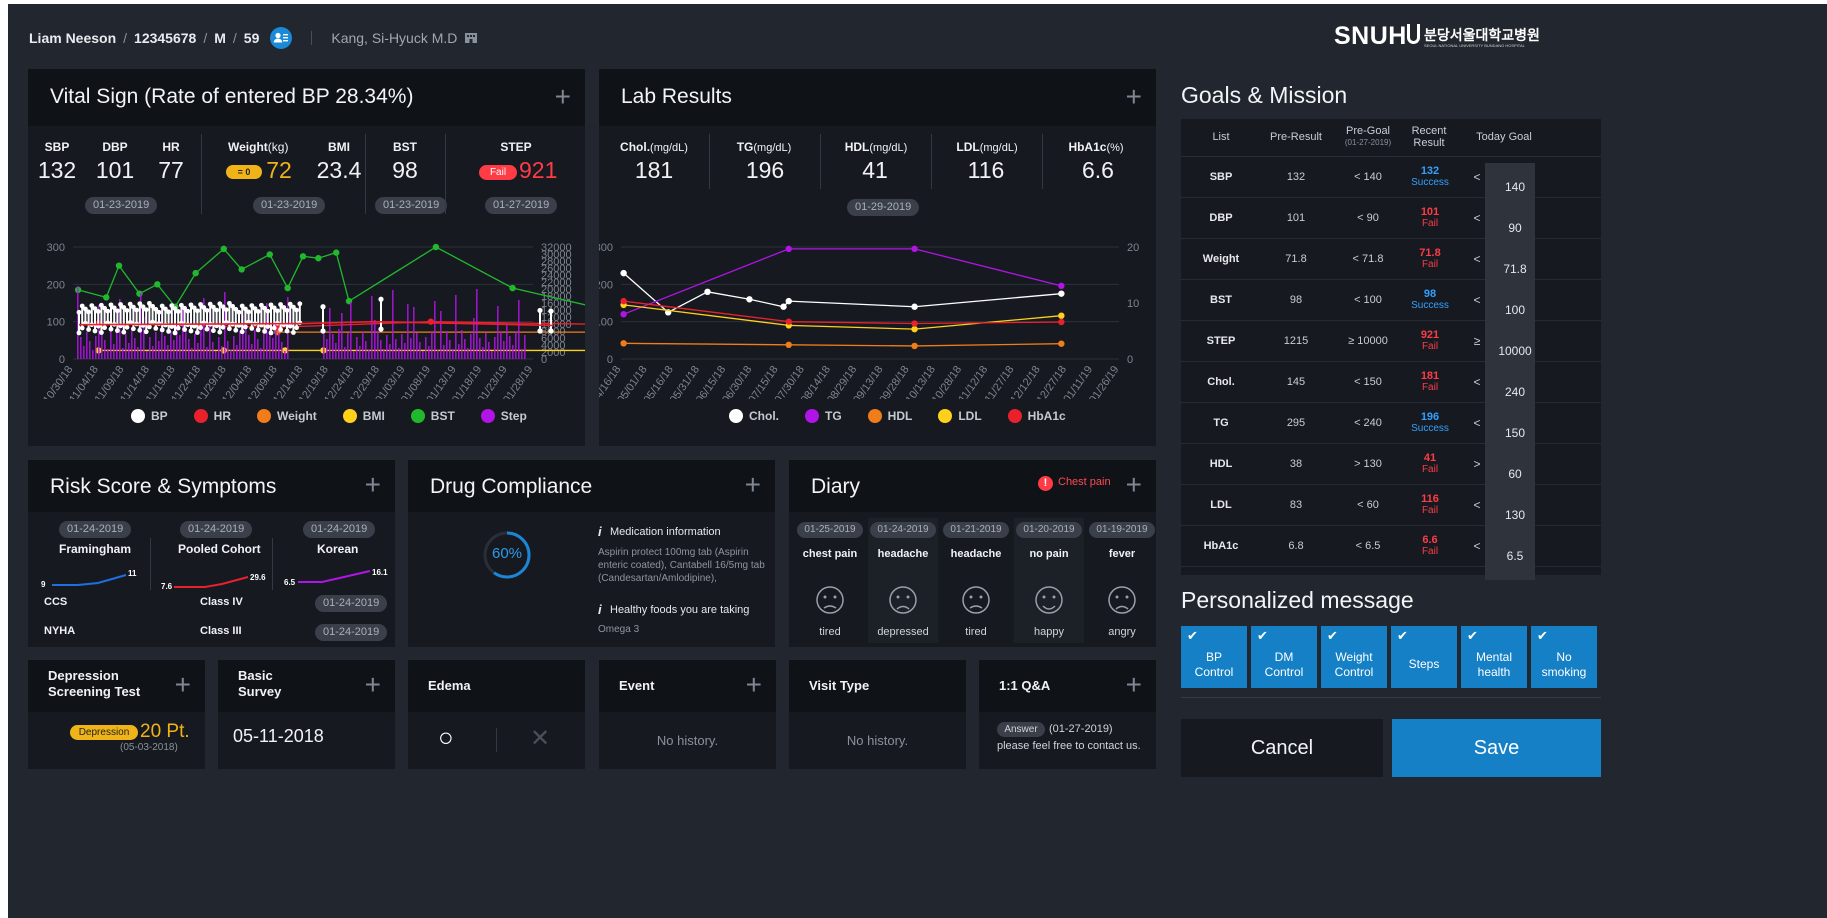 The width and height of the screenshot is (1827, 918). I want to click on panel-header: Risk Score & Symptoms +, so click(211, 486).